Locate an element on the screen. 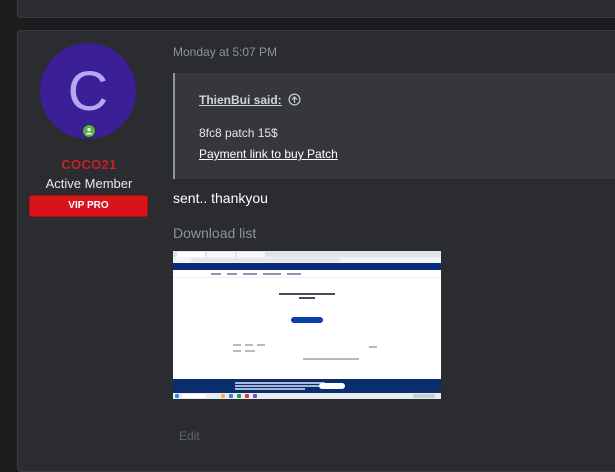 This screenshot has height=472, width=615. username: COCO21 is located at coordinates (89, 164).